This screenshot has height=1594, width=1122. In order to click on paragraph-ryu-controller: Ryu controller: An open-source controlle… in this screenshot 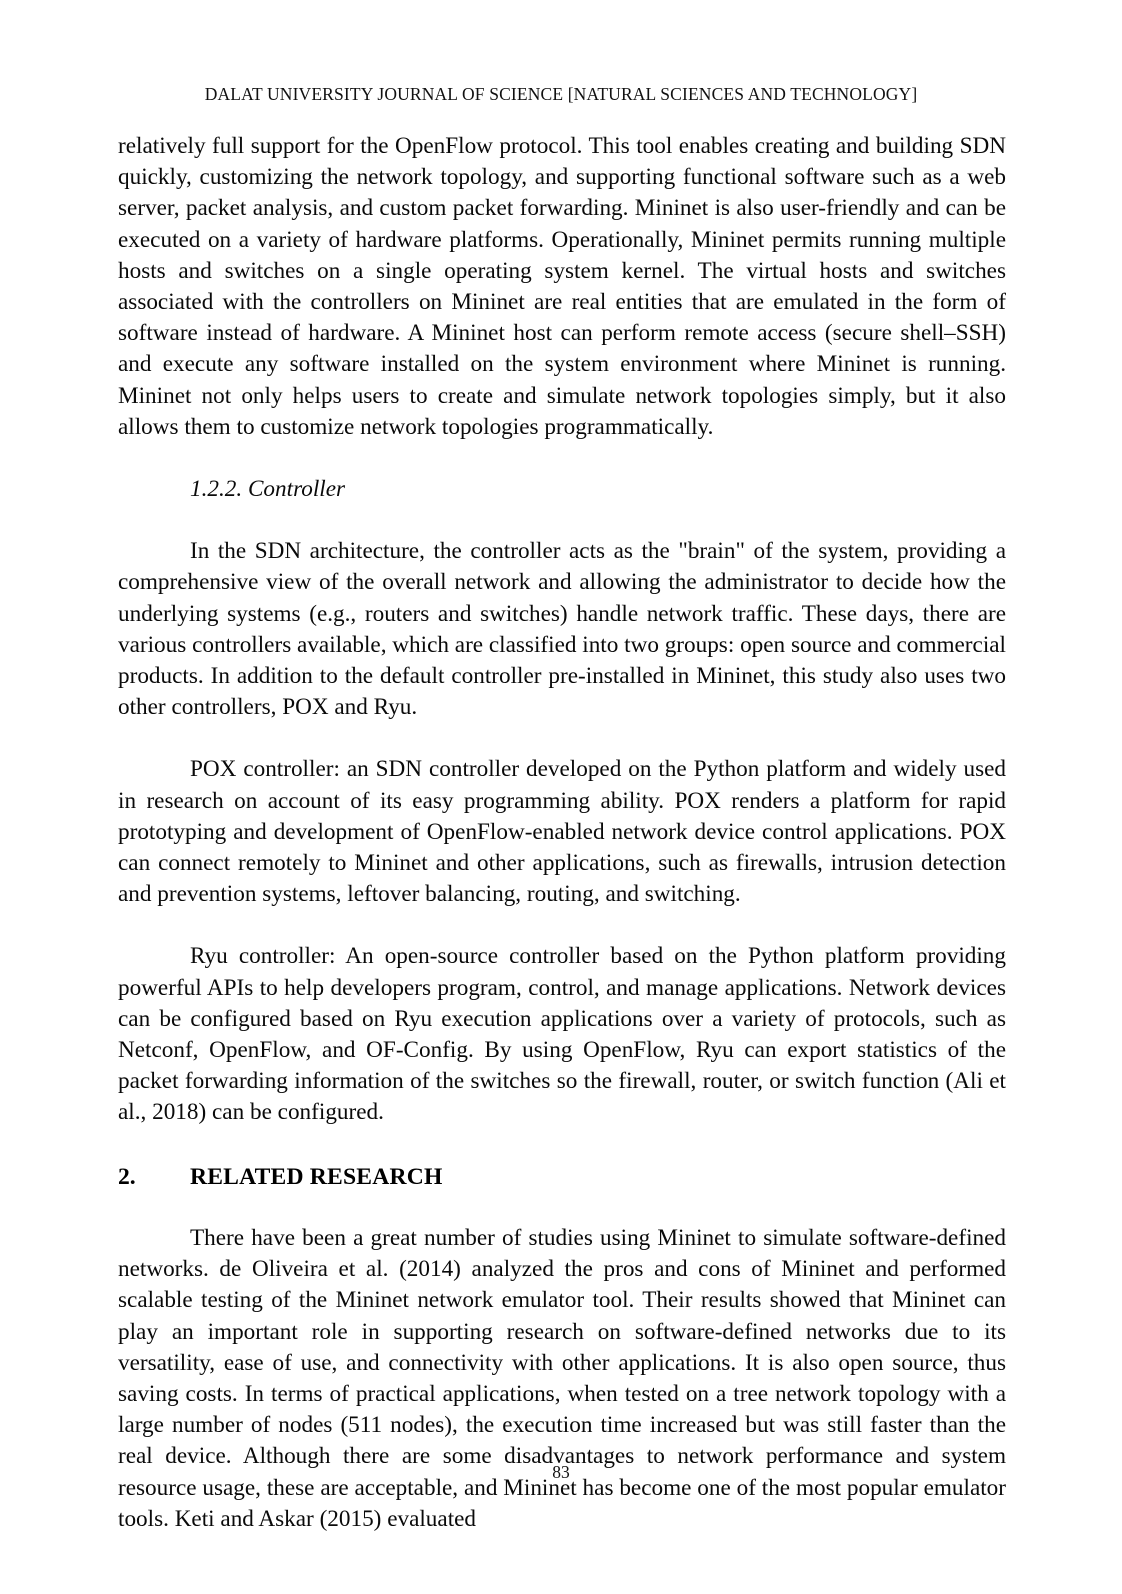, I will do `click(562, 1034)`.